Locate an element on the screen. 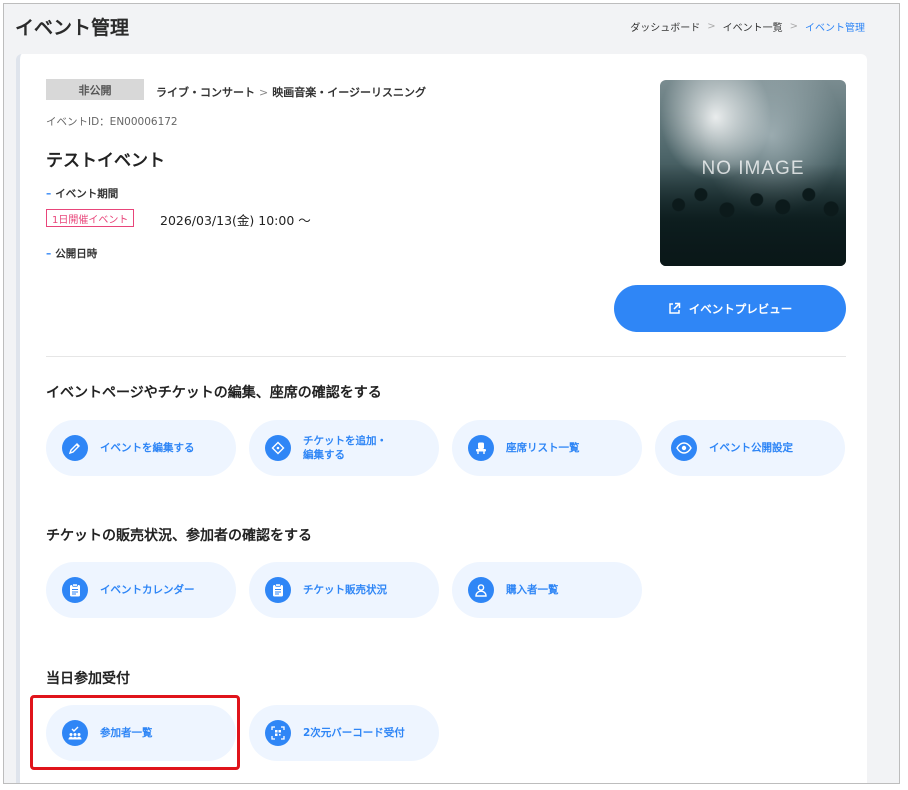  event-period-value: 2026/03/13(金) 10:00 〜 is located at coordinates (235, 220).